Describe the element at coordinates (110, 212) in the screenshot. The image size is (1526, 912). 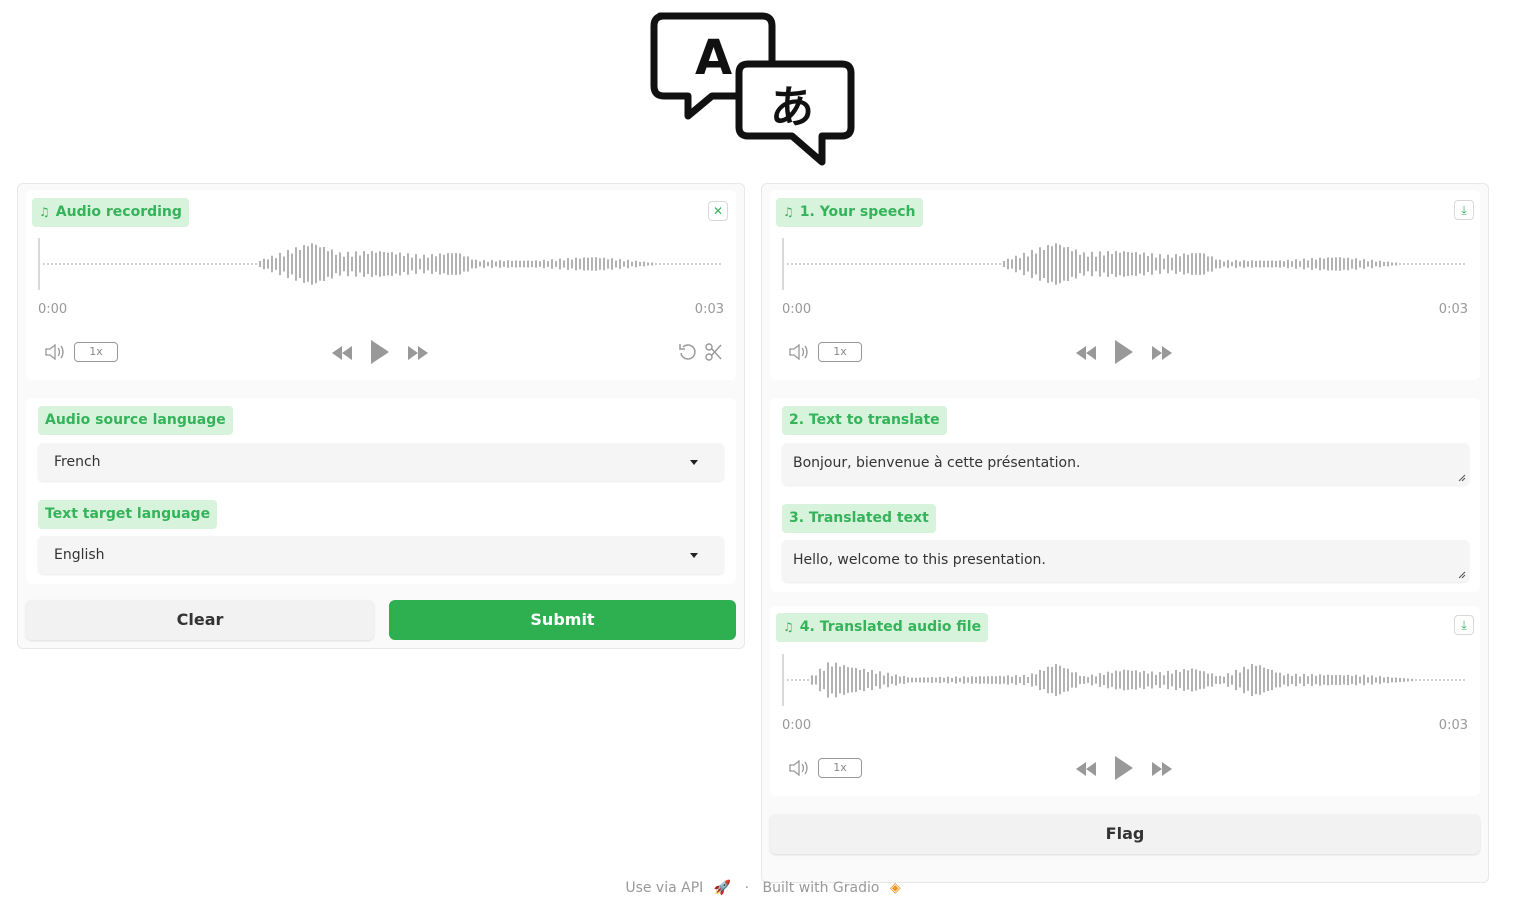
I see `audio-recording-label: ♫ Audio recording` at that location.